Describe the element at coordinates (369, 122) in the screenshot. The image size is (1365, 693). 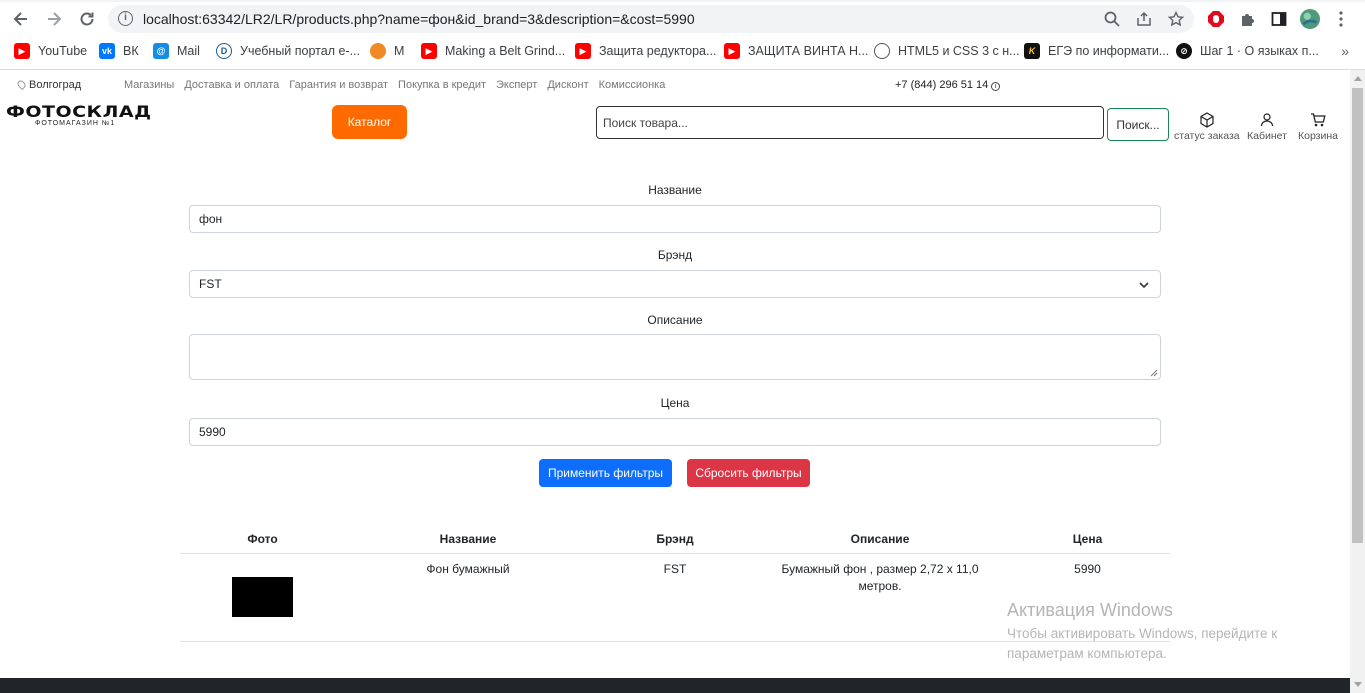
I see `catalog-button: Каталог` at that location.